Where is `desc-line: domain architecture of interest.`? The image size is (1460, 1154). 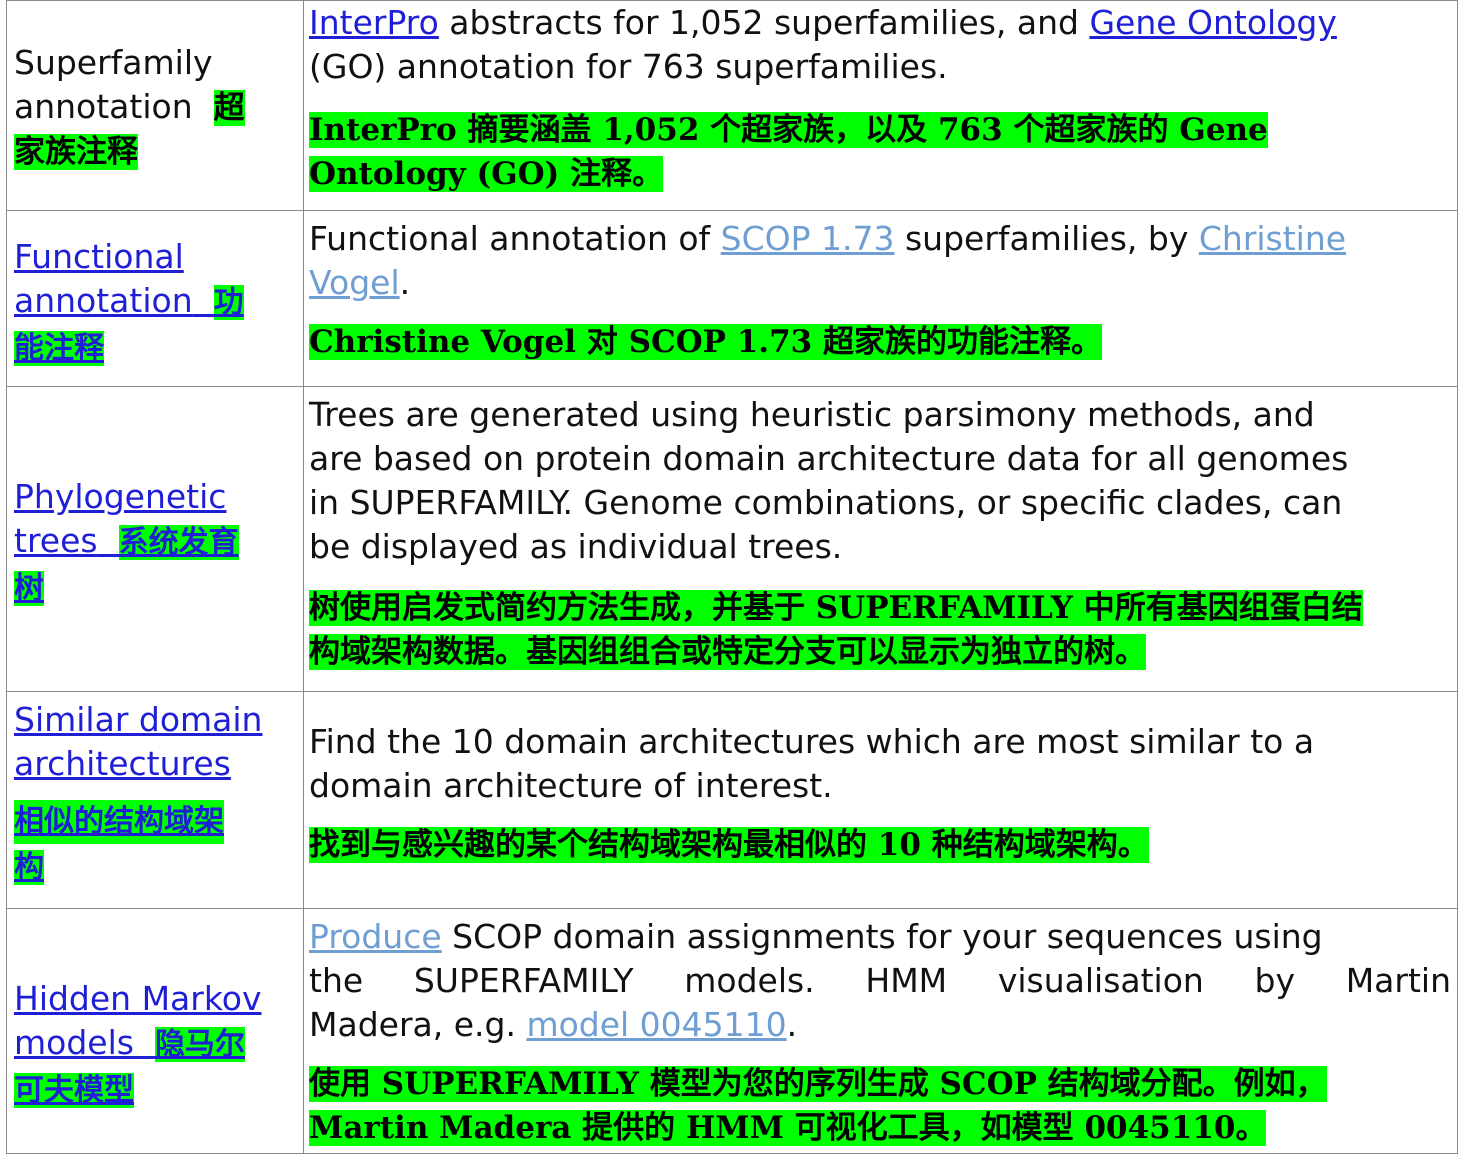 desc-line: domain architecture of interest. is located at coordinates (571, 785).